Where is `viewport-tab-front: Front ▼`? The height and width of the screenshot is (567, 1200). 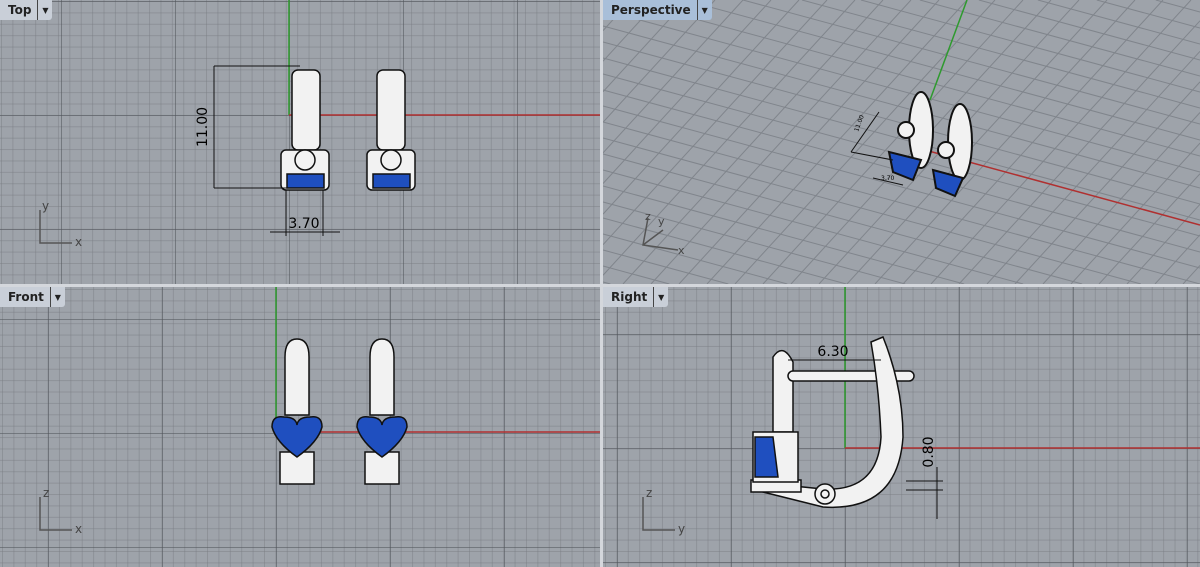
viewport-tab-front: Front ▼ is located at coordinates (32, 297).